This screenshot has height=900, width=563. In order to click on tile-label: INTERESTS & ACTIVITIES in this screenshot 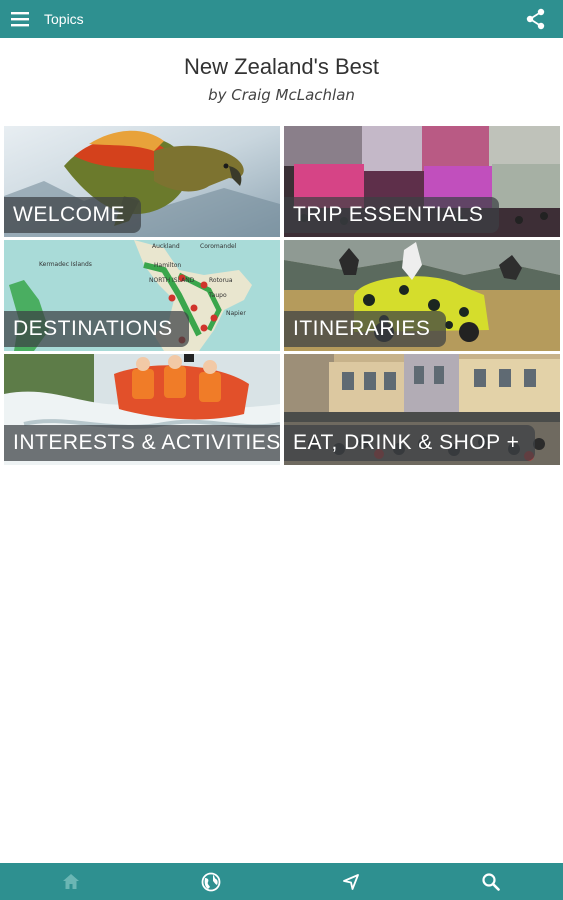, I will do `click(142, 443)`.